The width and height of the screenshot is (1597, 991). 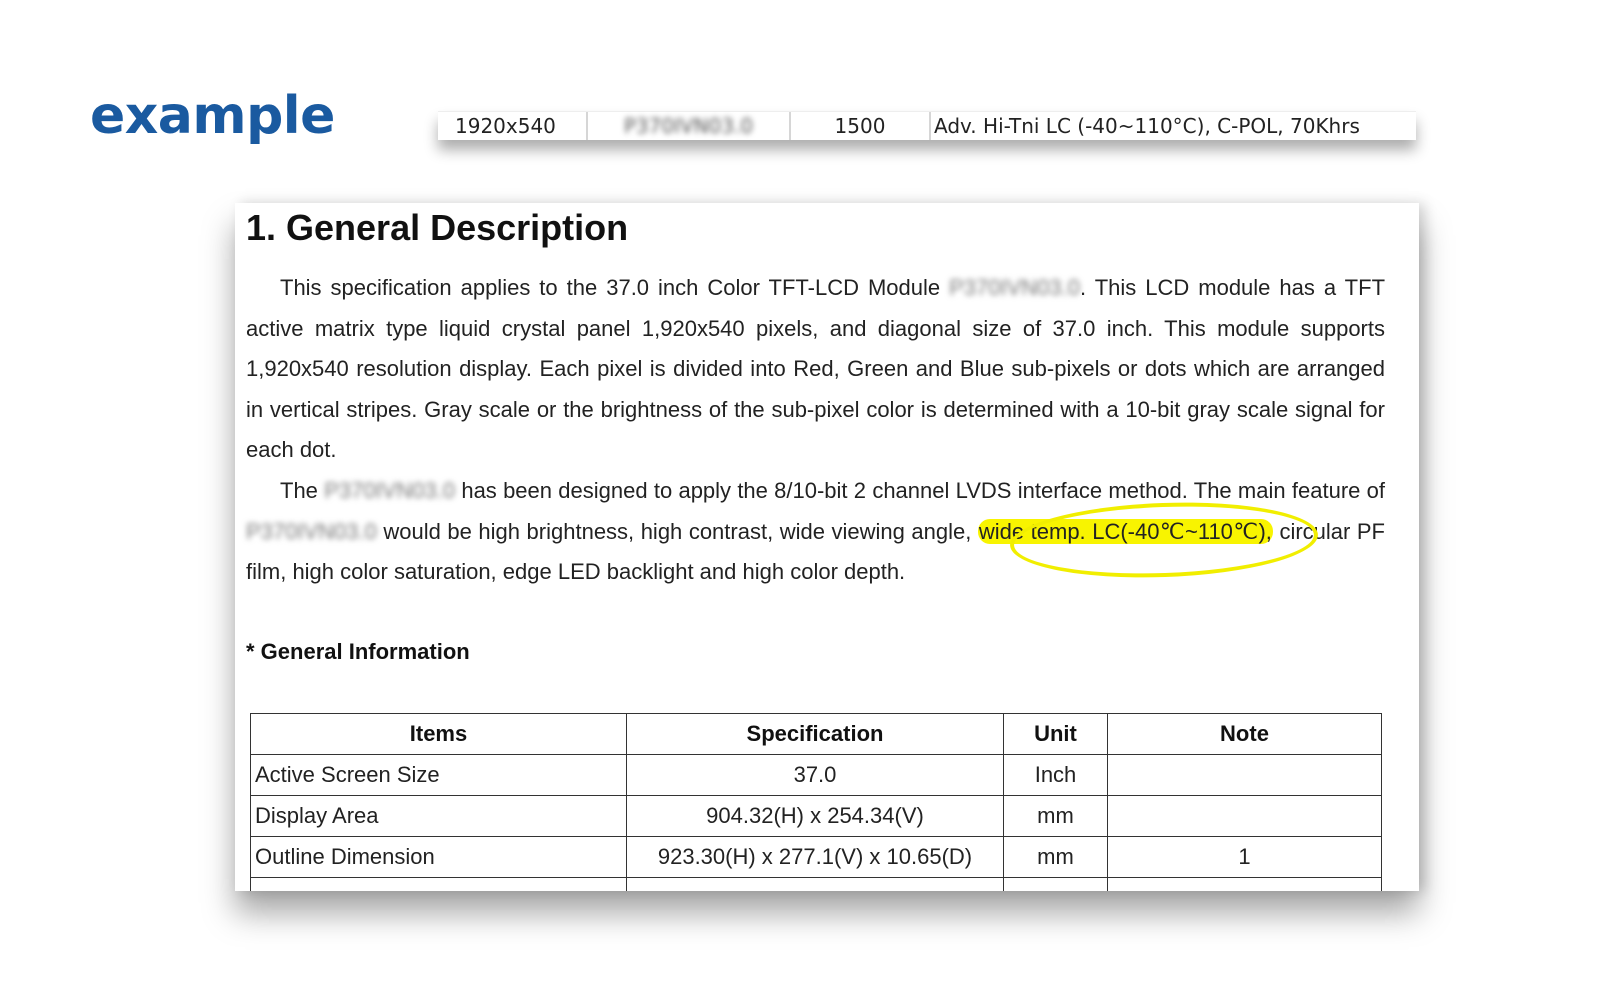 I want to click on strip-resolution: 1920x540, so click(x=513, y=126).